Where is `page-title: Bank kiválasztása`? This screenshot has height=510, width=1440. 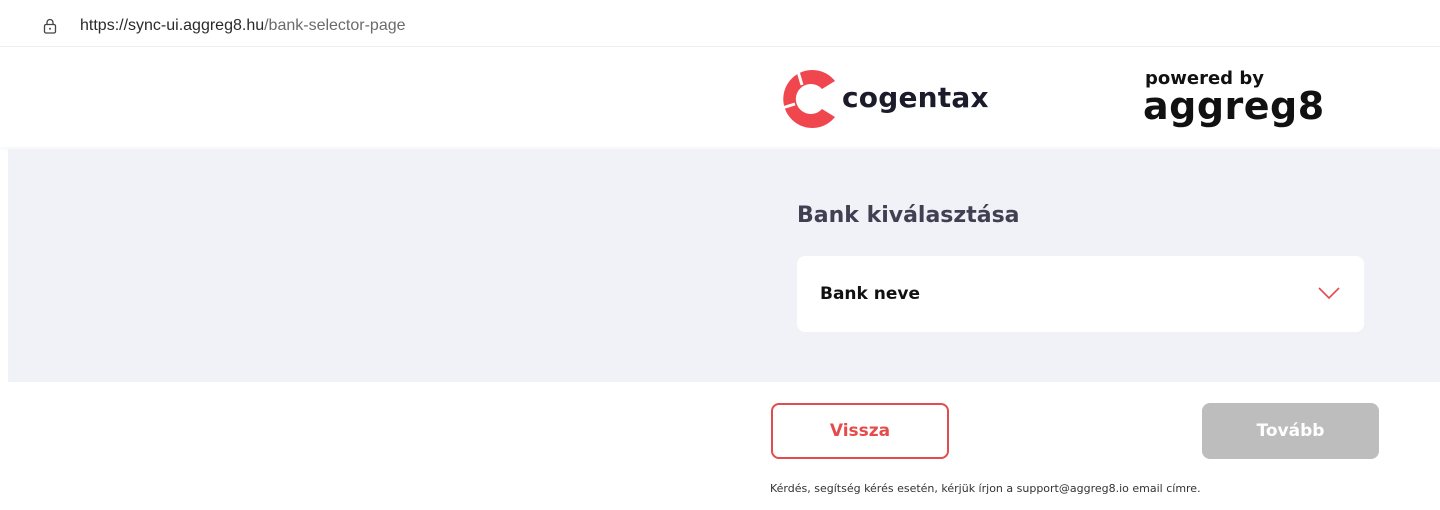
page-title: Bank kiválasztása is located at coordinates (908, 215).